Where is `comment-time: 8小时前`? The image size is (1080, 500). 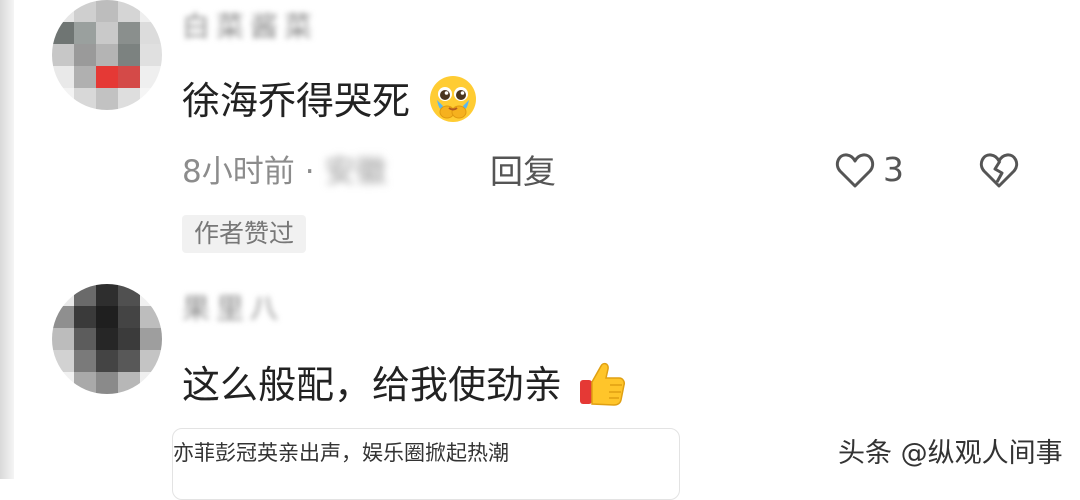
comment-time: 8小时前 is located at coordinates (238, 172).